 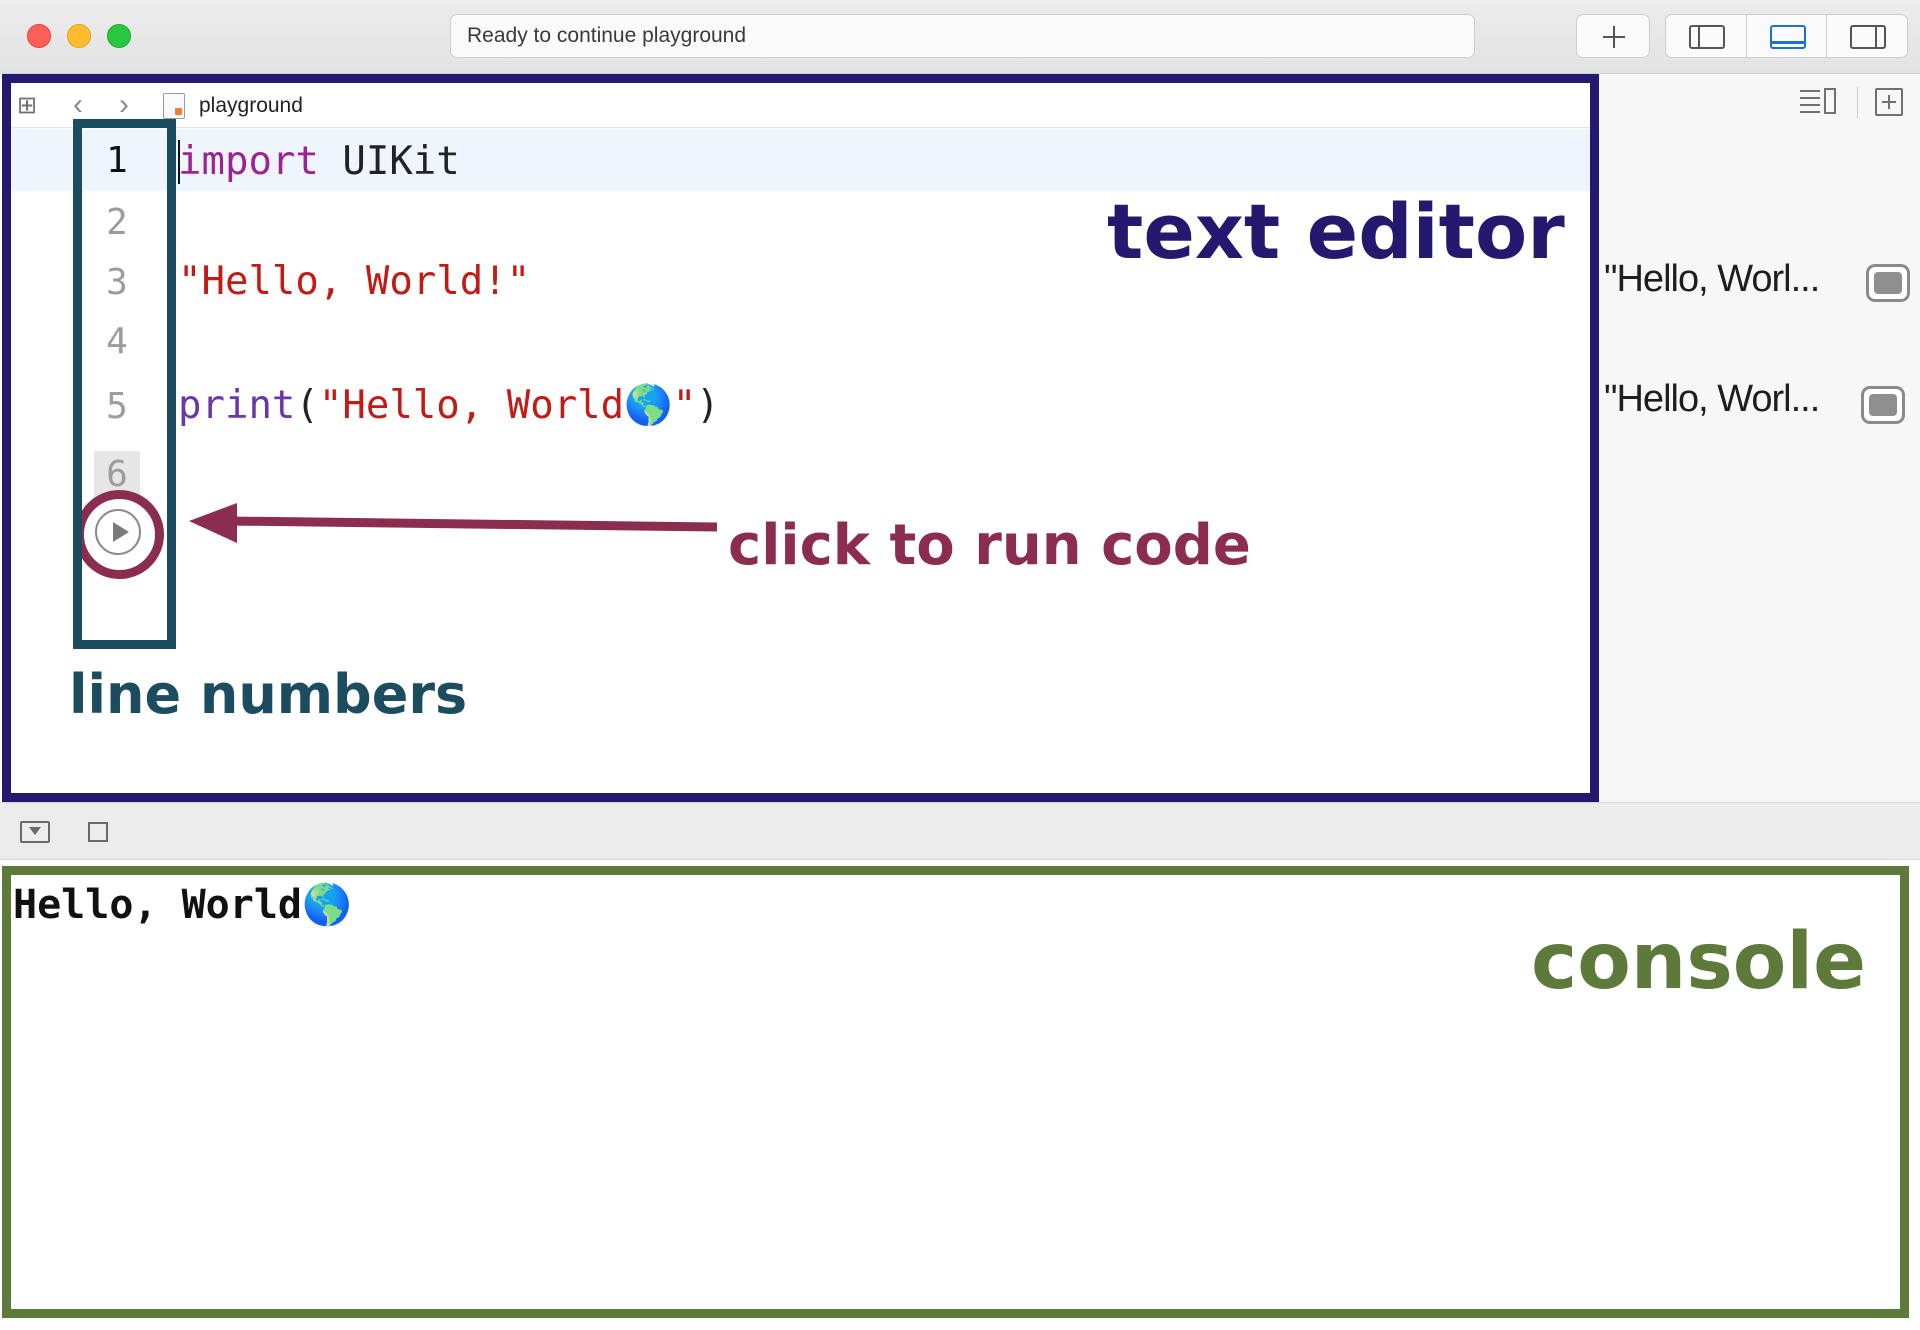 What do you see at coordinates (989, 545) in the screenshot?
I see `run-code-annotation: click to run code` at bounding box center [989, 545].